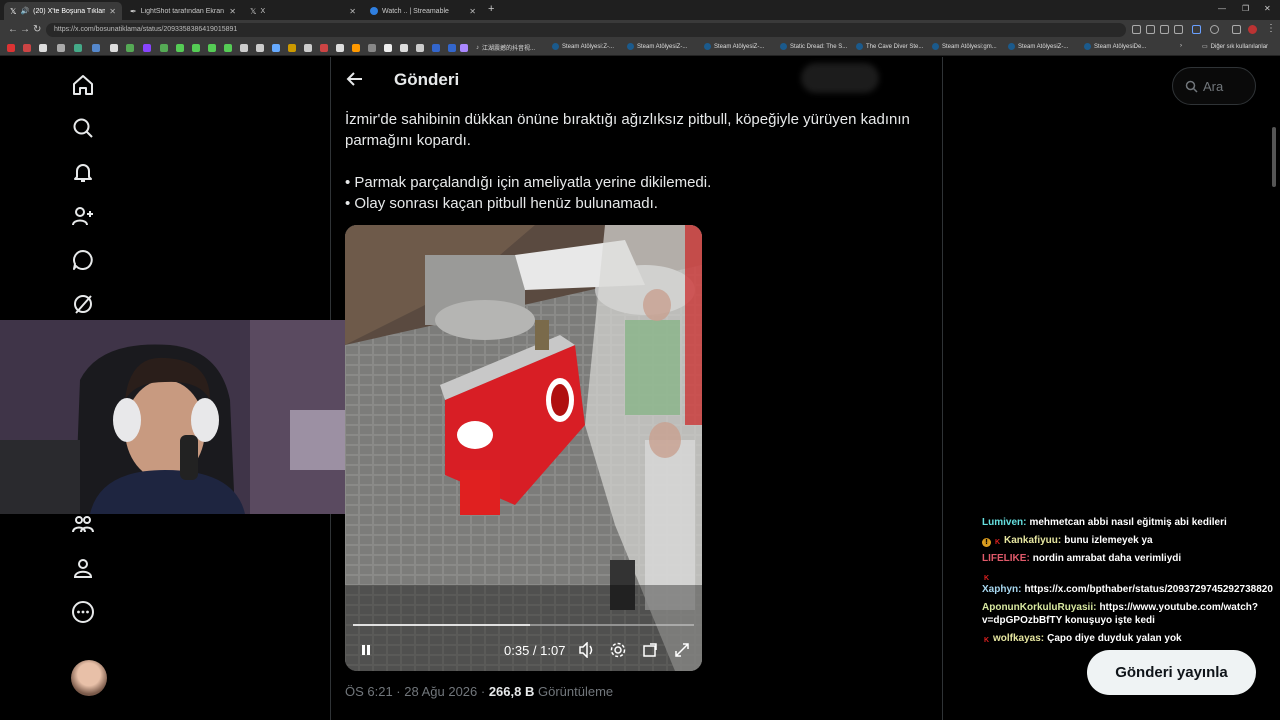 The width and height of the screenshot is (1280, 720). What do you see at coordinates (78, 48) in the screenshot?
I see `globe-icon` at bounding box center [78, 48].